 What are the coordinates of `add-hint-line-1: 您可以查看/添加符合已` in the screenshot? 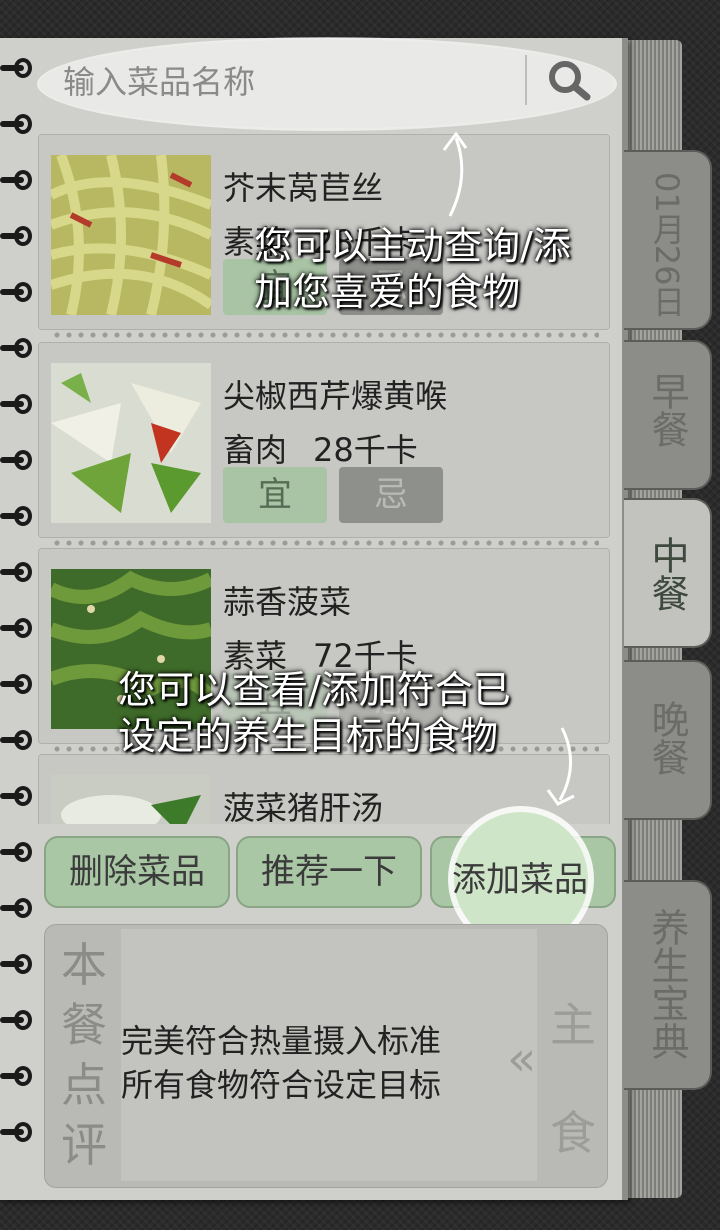 It's located at (314, 690).